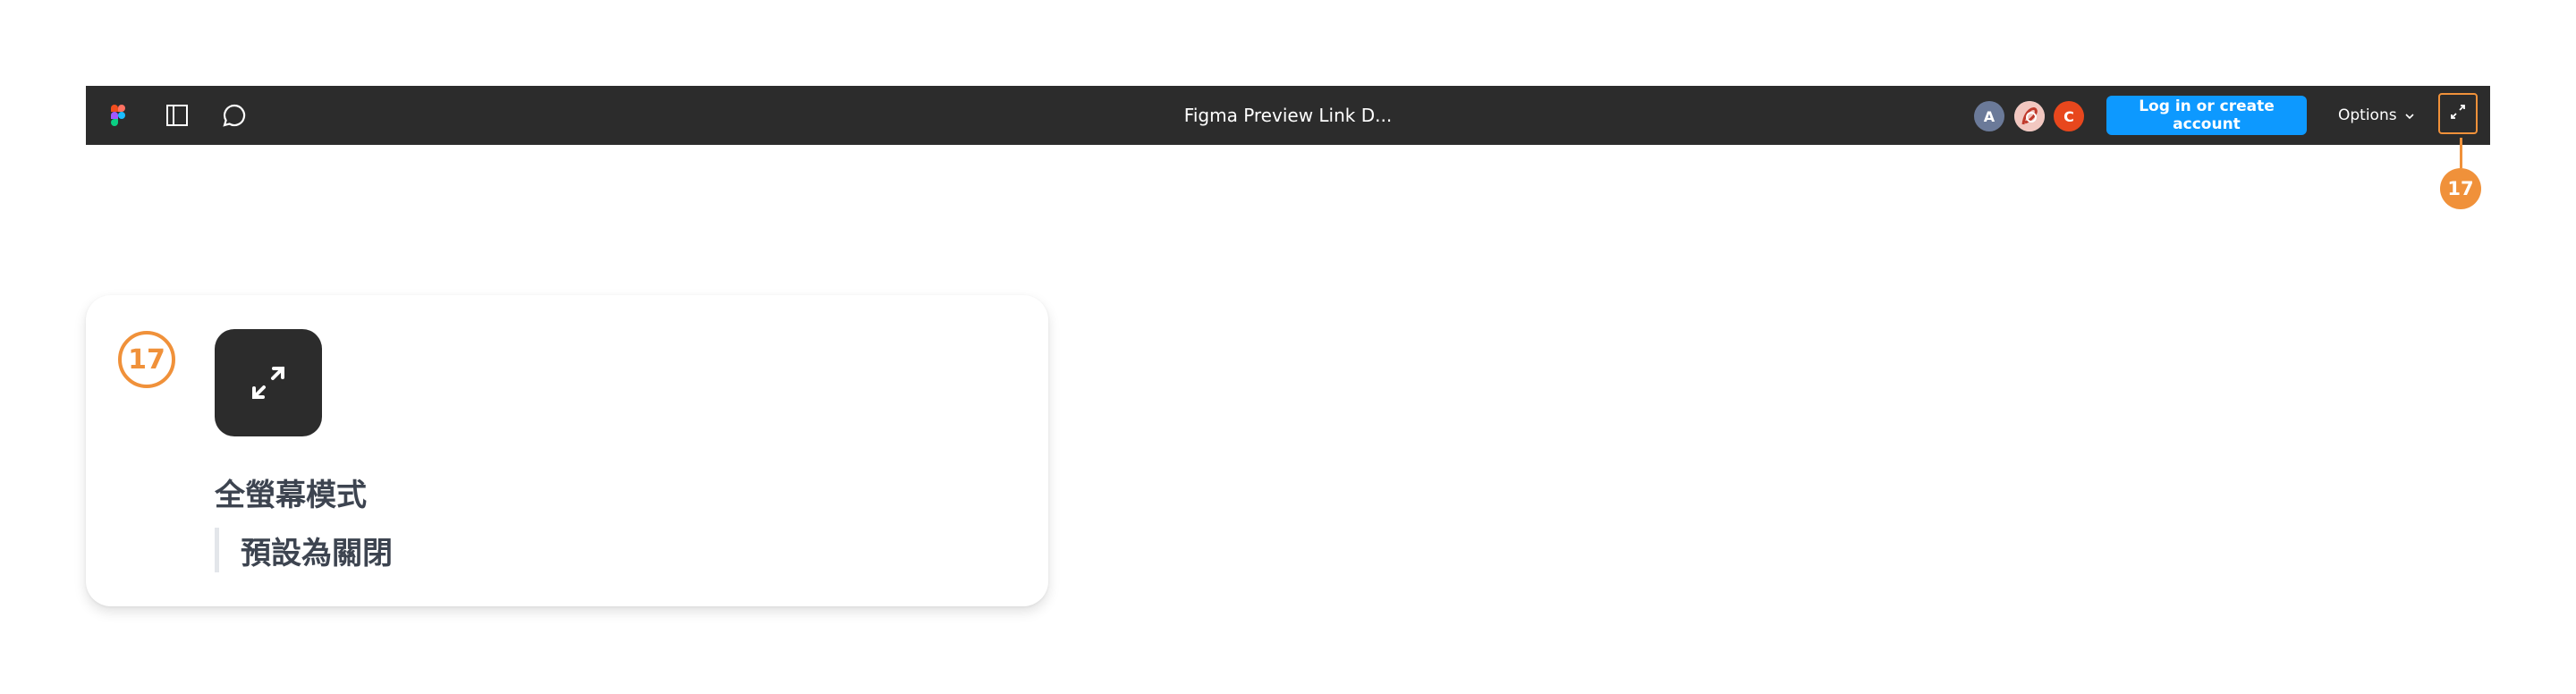 The width and height of the screenshot is (2576, 694). What do you see at coordinates (291, 496) in the screenshot?
I see `card-title: 全螢幕模式` at bounding box center [291, 496].